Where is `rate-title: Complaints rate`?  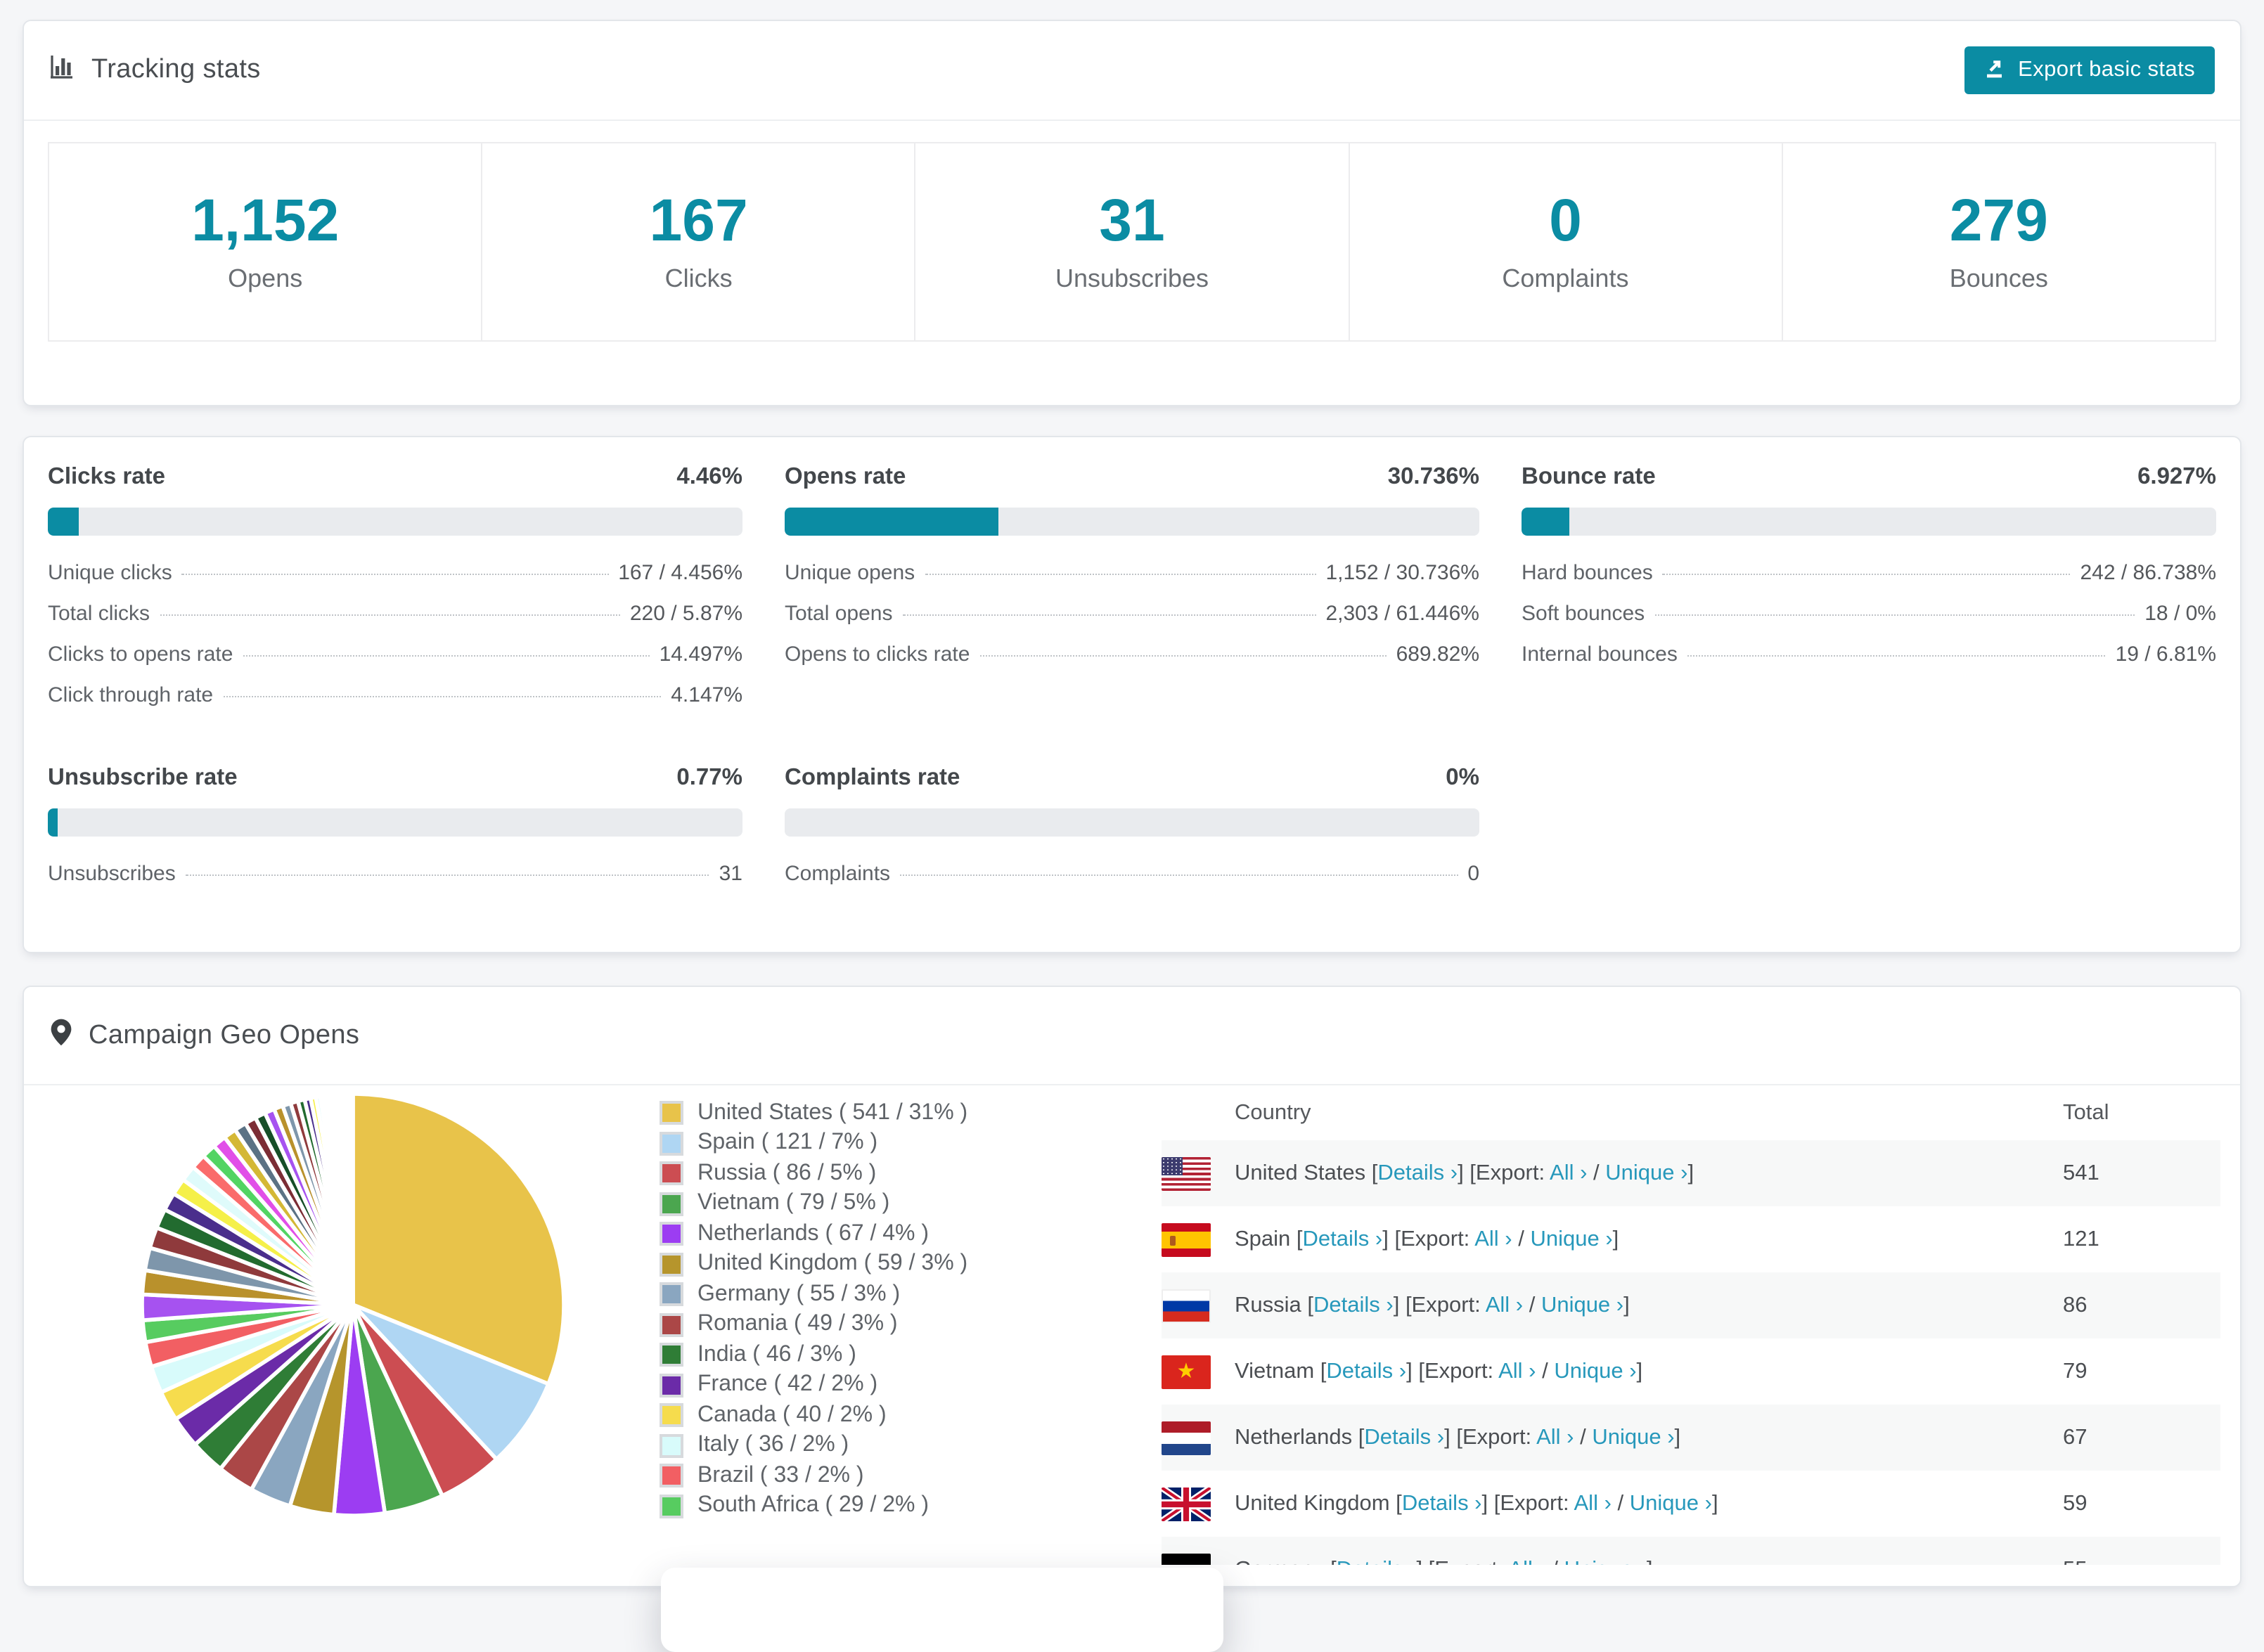 rate-title: Complaints rate is located at coordinates (872, 778).